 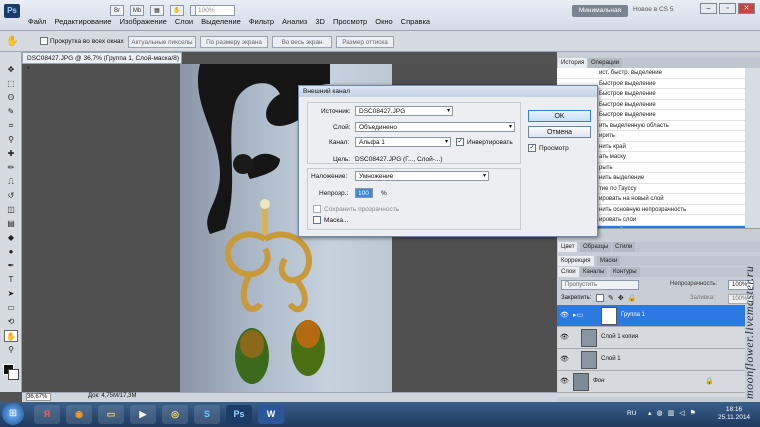 I want to click on tab-masks: Маски, so click(x=609, y=261).